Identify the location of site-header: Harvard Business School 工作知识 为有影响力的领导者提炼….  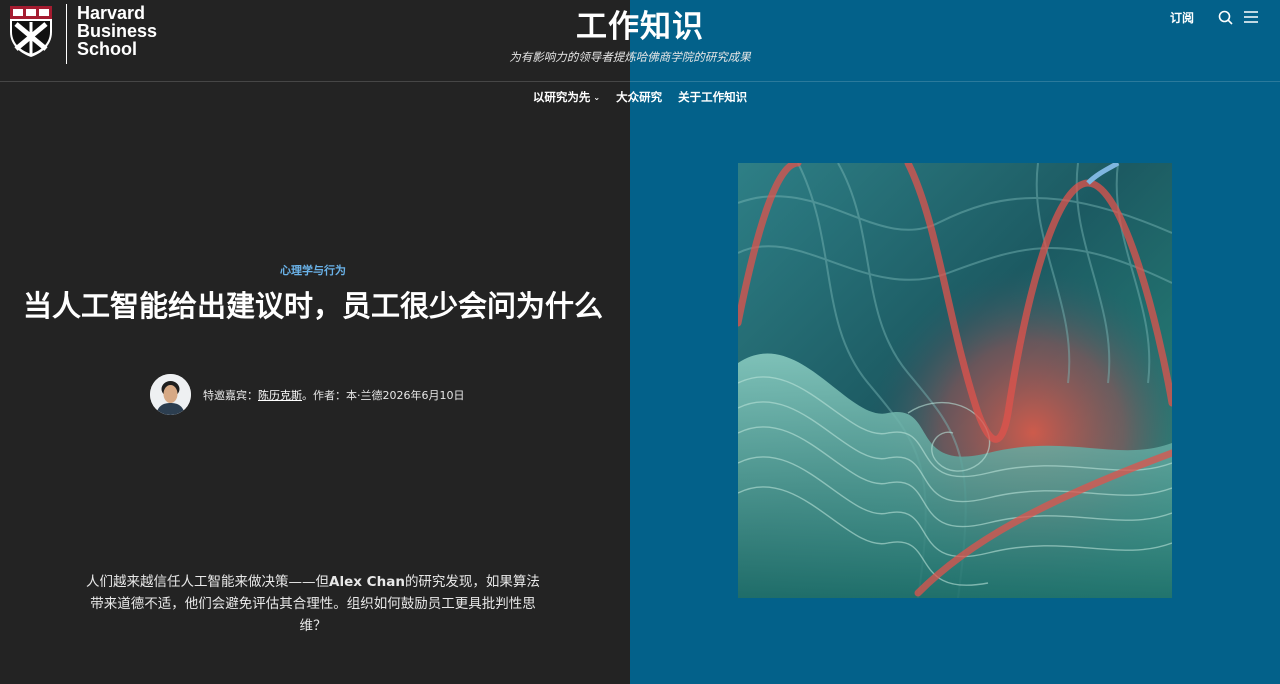
(640, 41).